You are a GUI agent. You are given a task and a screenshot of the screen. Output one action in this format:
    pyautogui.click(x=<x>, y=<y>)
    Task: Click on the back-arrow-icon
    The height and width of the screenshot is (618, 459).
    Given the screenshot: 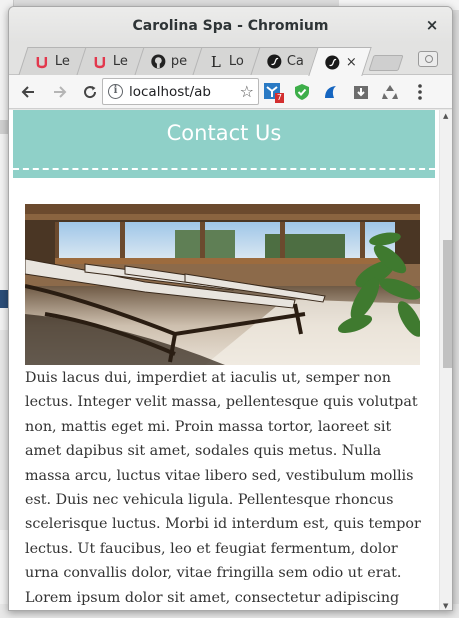 What is the action you would take?
    pyautogui.click(x=27, y=91)
    